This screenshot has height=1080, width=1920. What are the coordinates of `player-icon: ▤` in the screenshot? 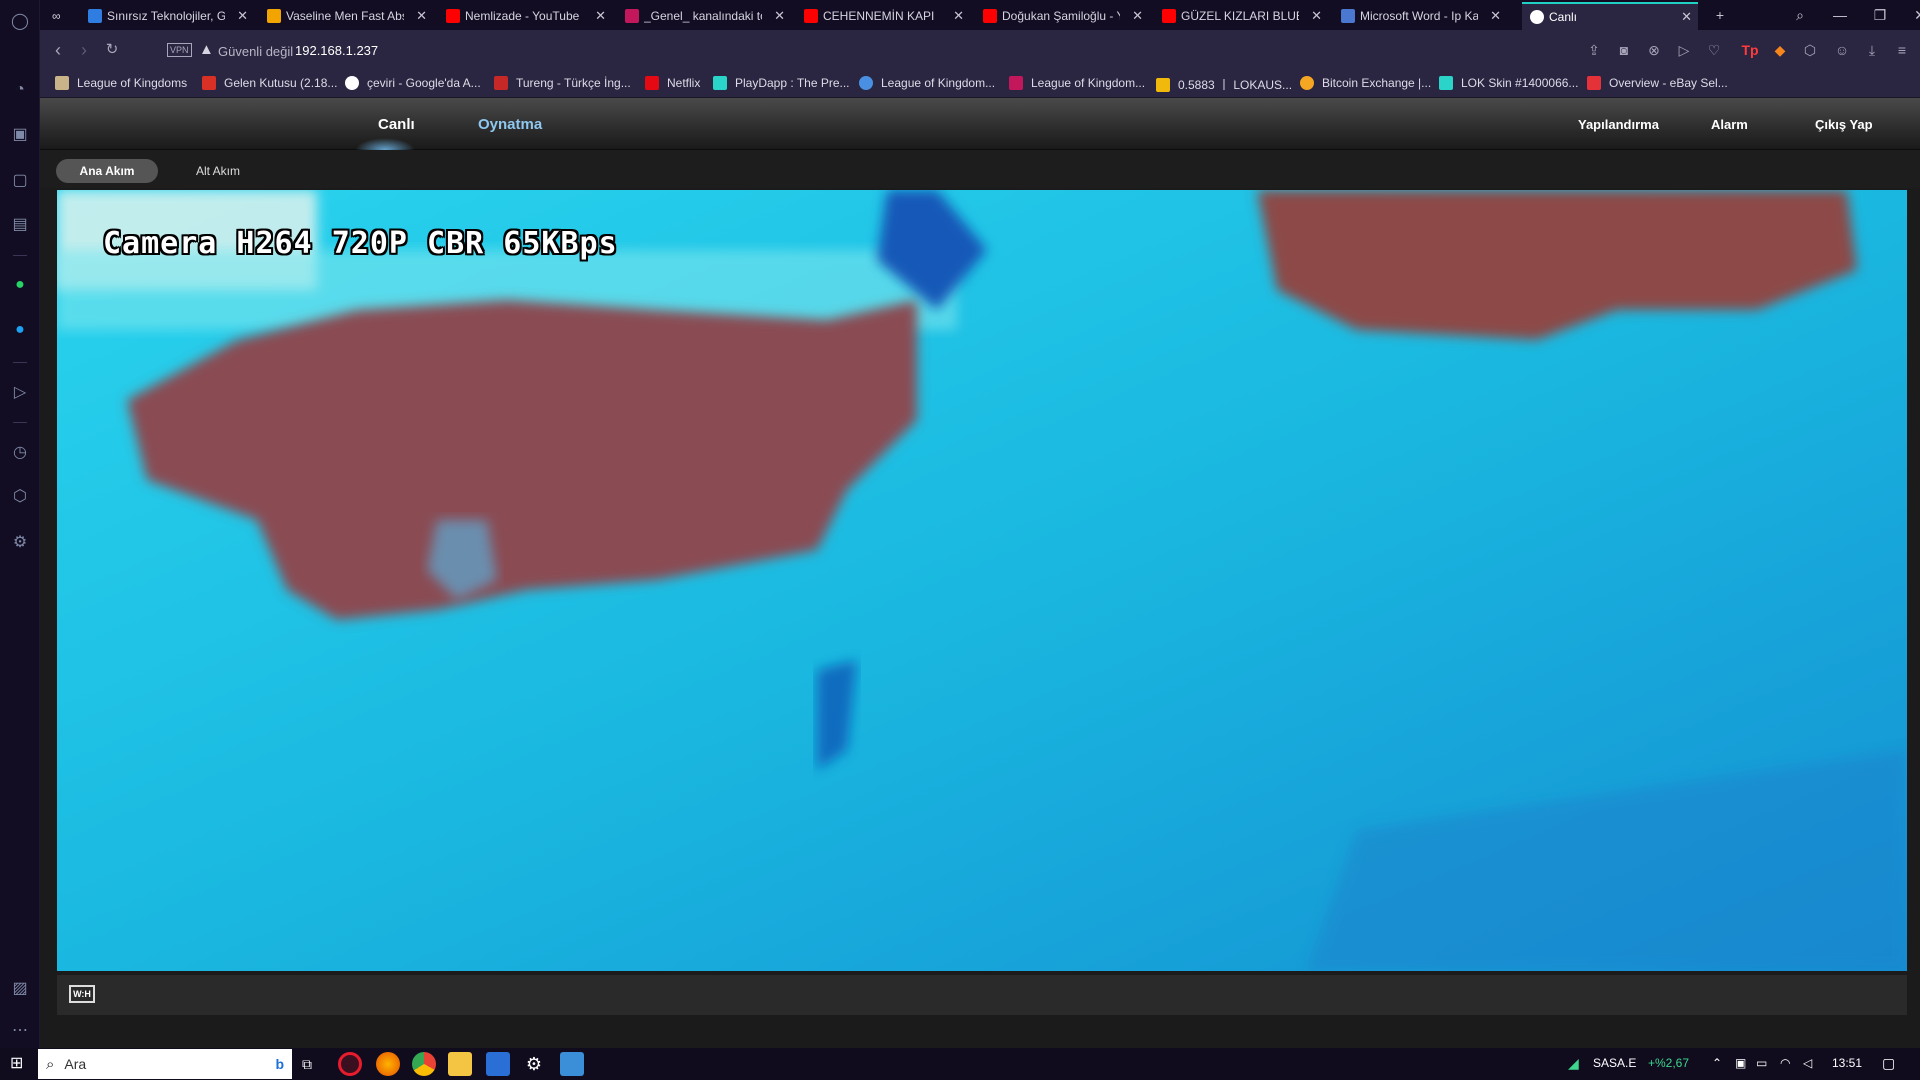 It's located at (20, 224).